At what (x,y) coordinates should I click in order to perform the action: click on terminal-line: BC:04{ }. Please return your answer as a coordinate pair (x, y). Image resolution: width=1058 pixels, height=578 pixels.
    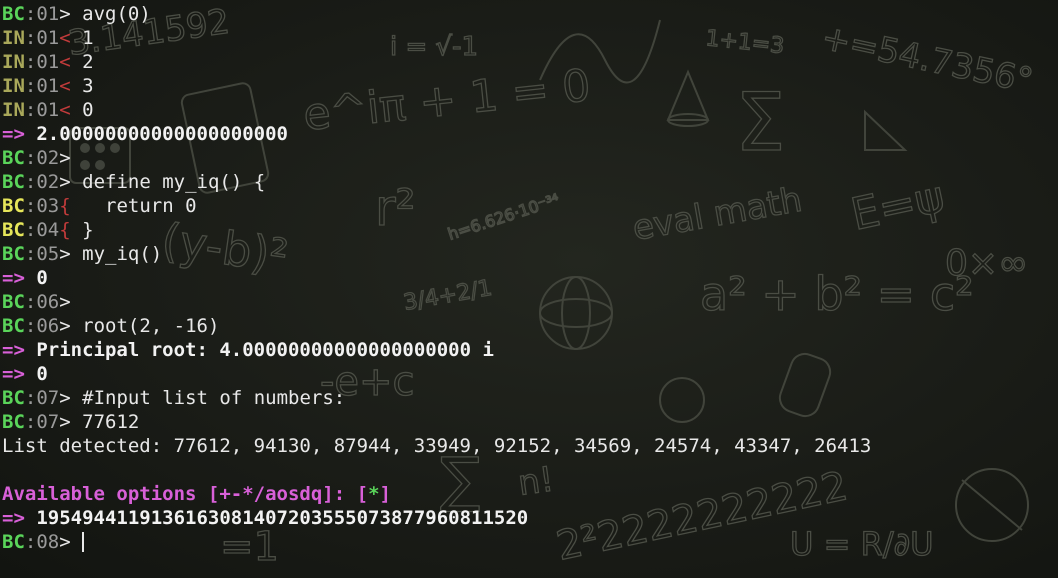
    Looking at the image, I should click on (436, 230).